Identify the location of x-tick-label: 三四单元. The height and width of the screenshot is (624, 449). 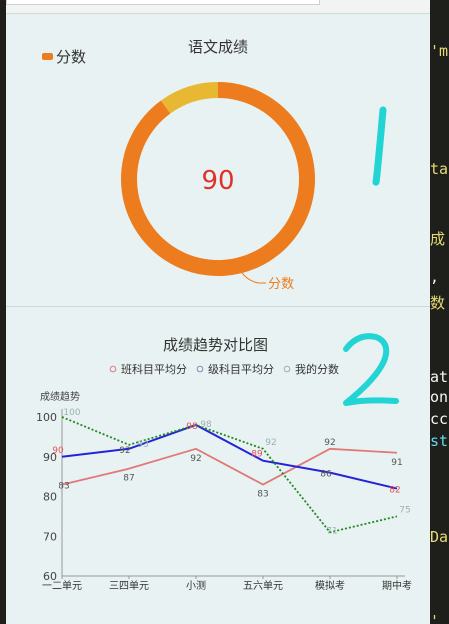
(129, 586).